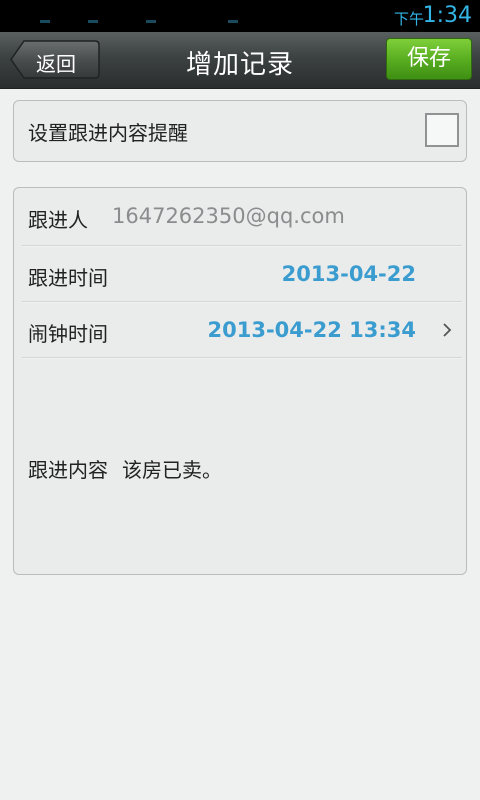 This screenshot has width=480, height=800. What do you see at coordinates (240, 16) in the screenshot?
I see `status-bar: 下午 1:34` at bounding box center [240, 16].